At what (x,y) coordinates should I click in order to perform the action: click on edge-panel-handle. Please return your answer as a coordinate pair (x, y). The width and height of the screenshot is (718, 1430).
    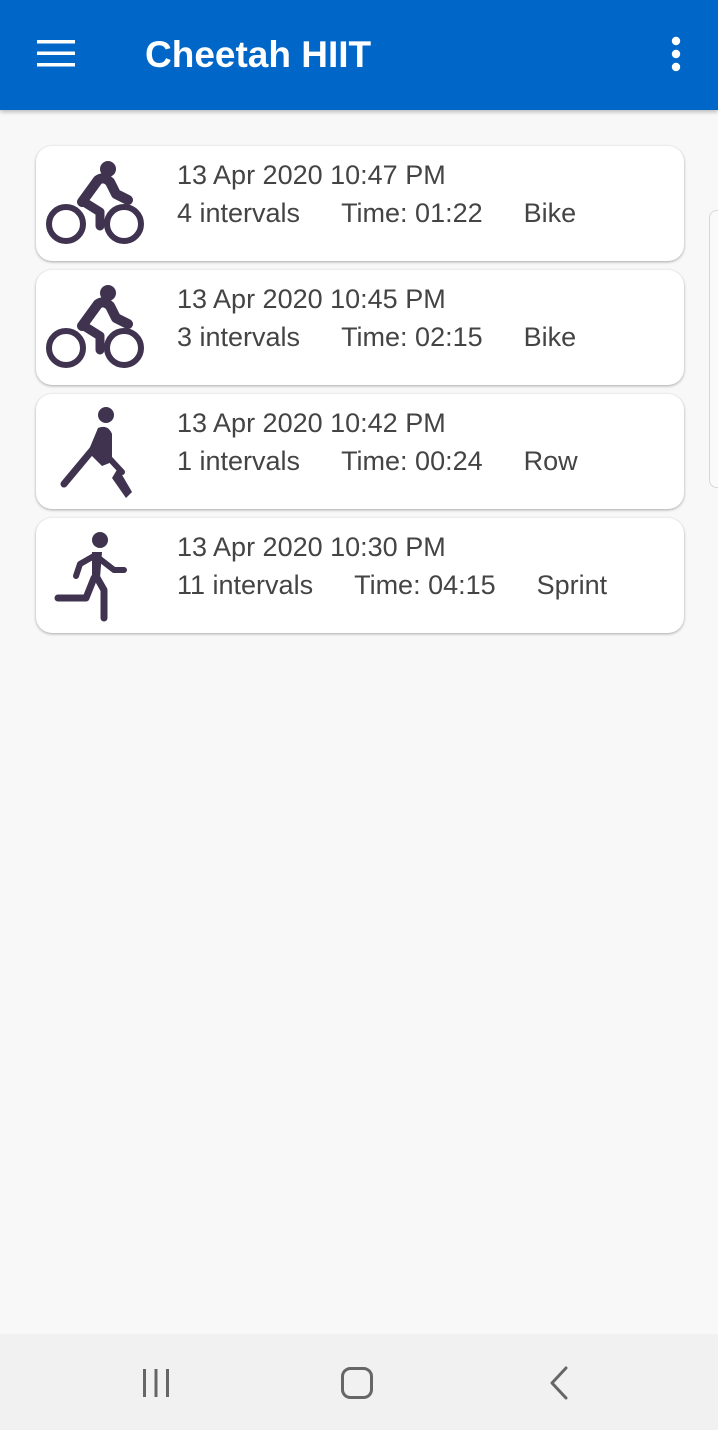
    Looking at the image, I should click on (713, 349).